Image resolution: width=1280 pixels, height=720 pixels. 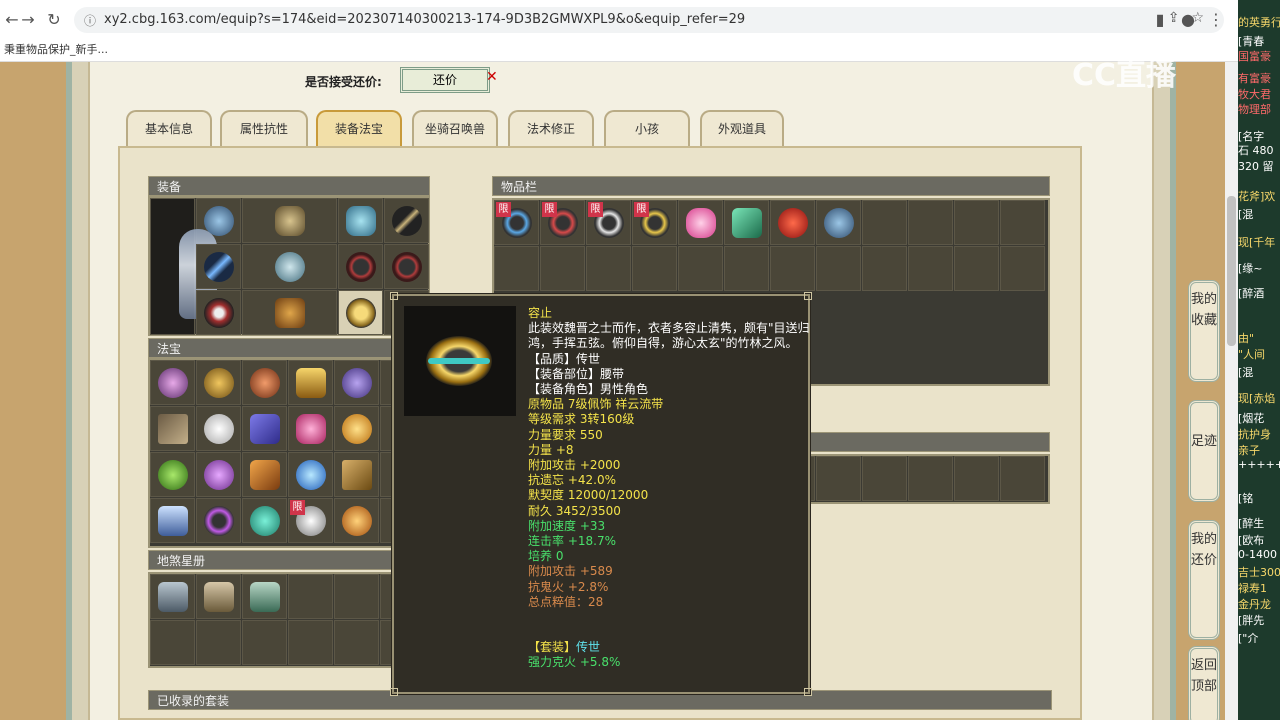 I want to click on site-info-icon: ⓘ, so click(x=90, y=20).